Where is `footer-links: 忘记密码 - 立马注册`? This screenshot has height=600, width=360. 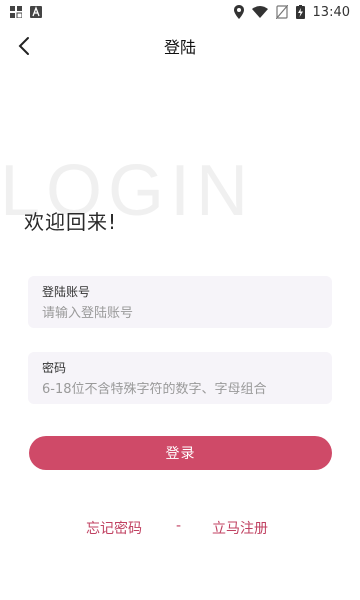
footer-links: 忘记密码 - 立马注册 is located at coordinates (180, 528).